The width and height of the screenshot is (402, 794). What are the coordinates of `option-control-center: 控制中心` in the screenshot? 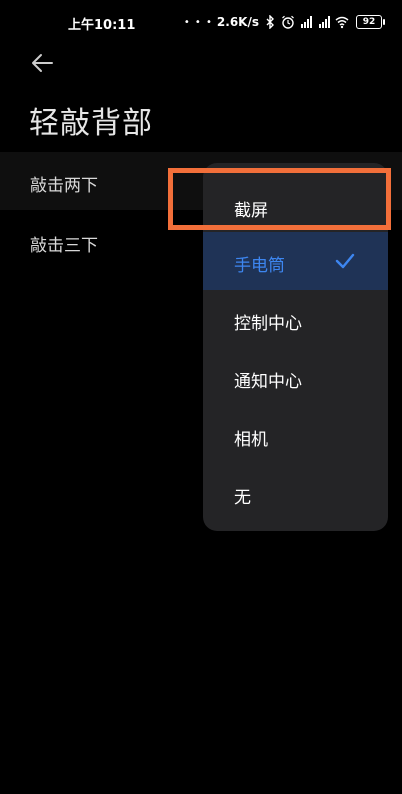 It's located at (295, 319).